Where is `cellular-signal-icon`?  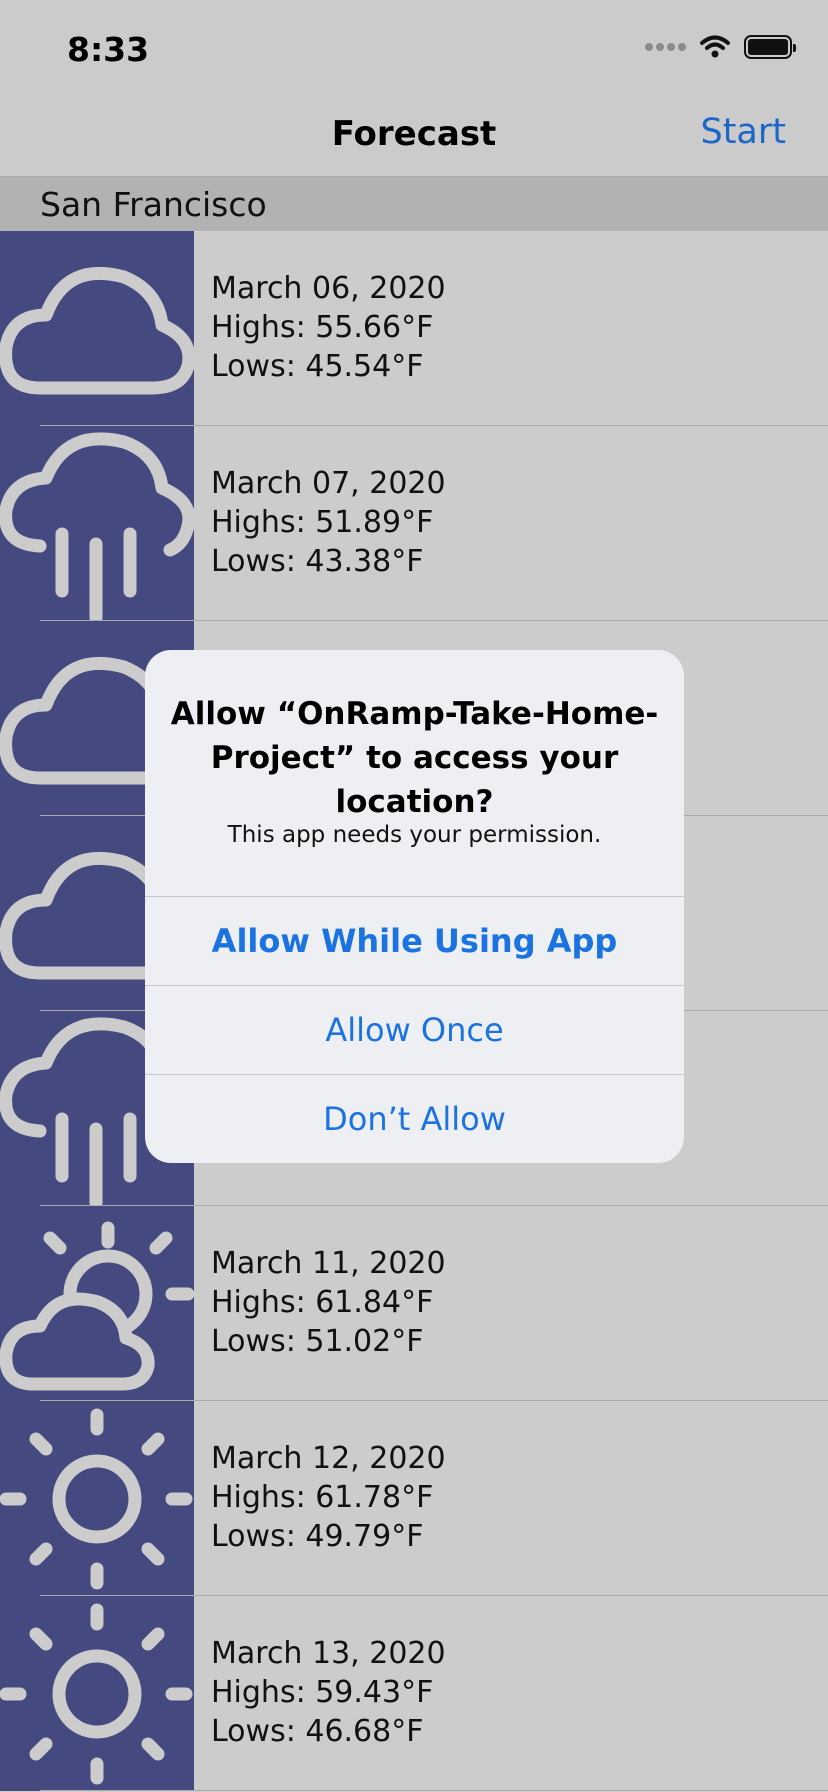 cellular-signal-icon is located at coordinates (665, 47).